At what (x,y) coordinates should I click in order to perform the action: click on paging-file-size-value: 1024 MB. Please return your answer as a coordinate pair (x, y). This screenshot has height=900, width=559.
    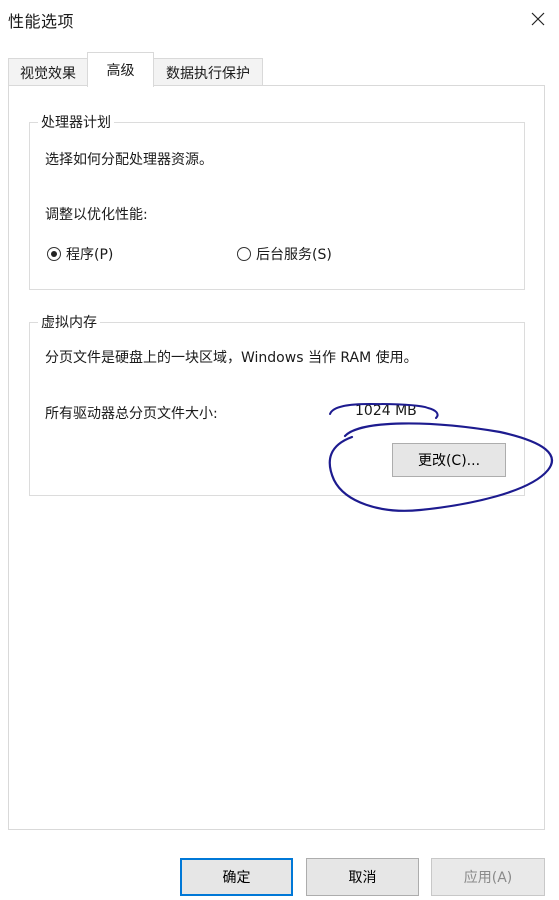
    Looking at the image, I should click on (386, 411).